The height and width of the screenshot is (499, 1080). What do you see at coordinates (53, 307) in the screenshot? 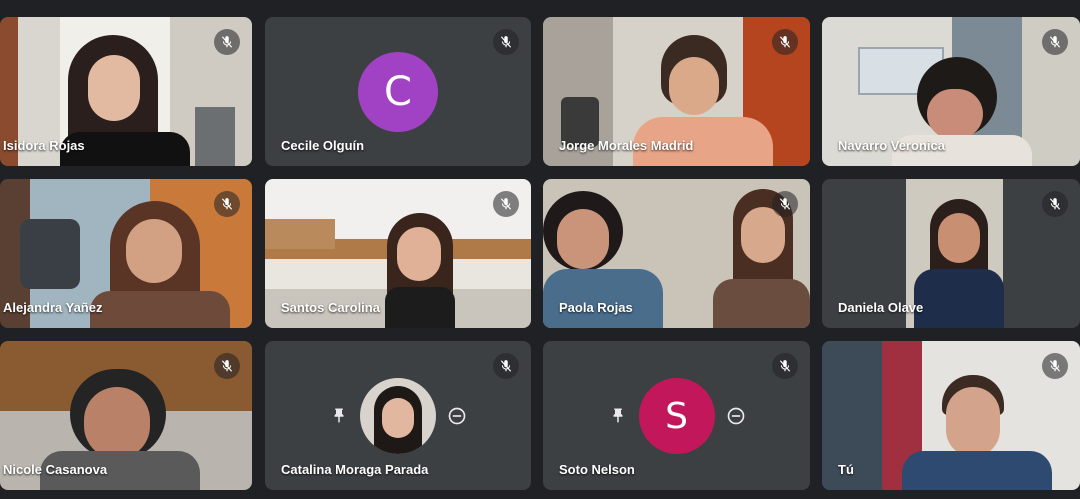
I see `participant-name: Alejandra Yañez` at bounding box center [53, 307].